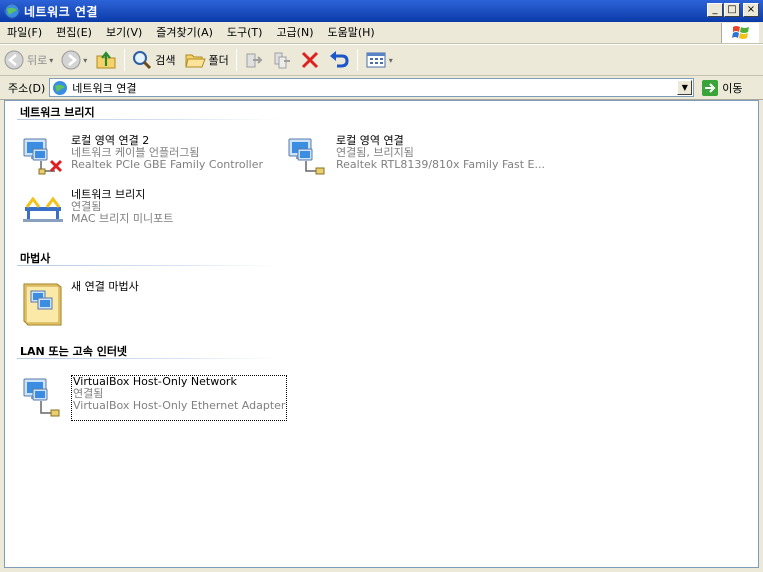 This screenshot has height=572, width=763. What do you see at coordinates (44, 158) in the screenshot?
I see `lan-disconnected-icon` at bounding box center [44, 158].